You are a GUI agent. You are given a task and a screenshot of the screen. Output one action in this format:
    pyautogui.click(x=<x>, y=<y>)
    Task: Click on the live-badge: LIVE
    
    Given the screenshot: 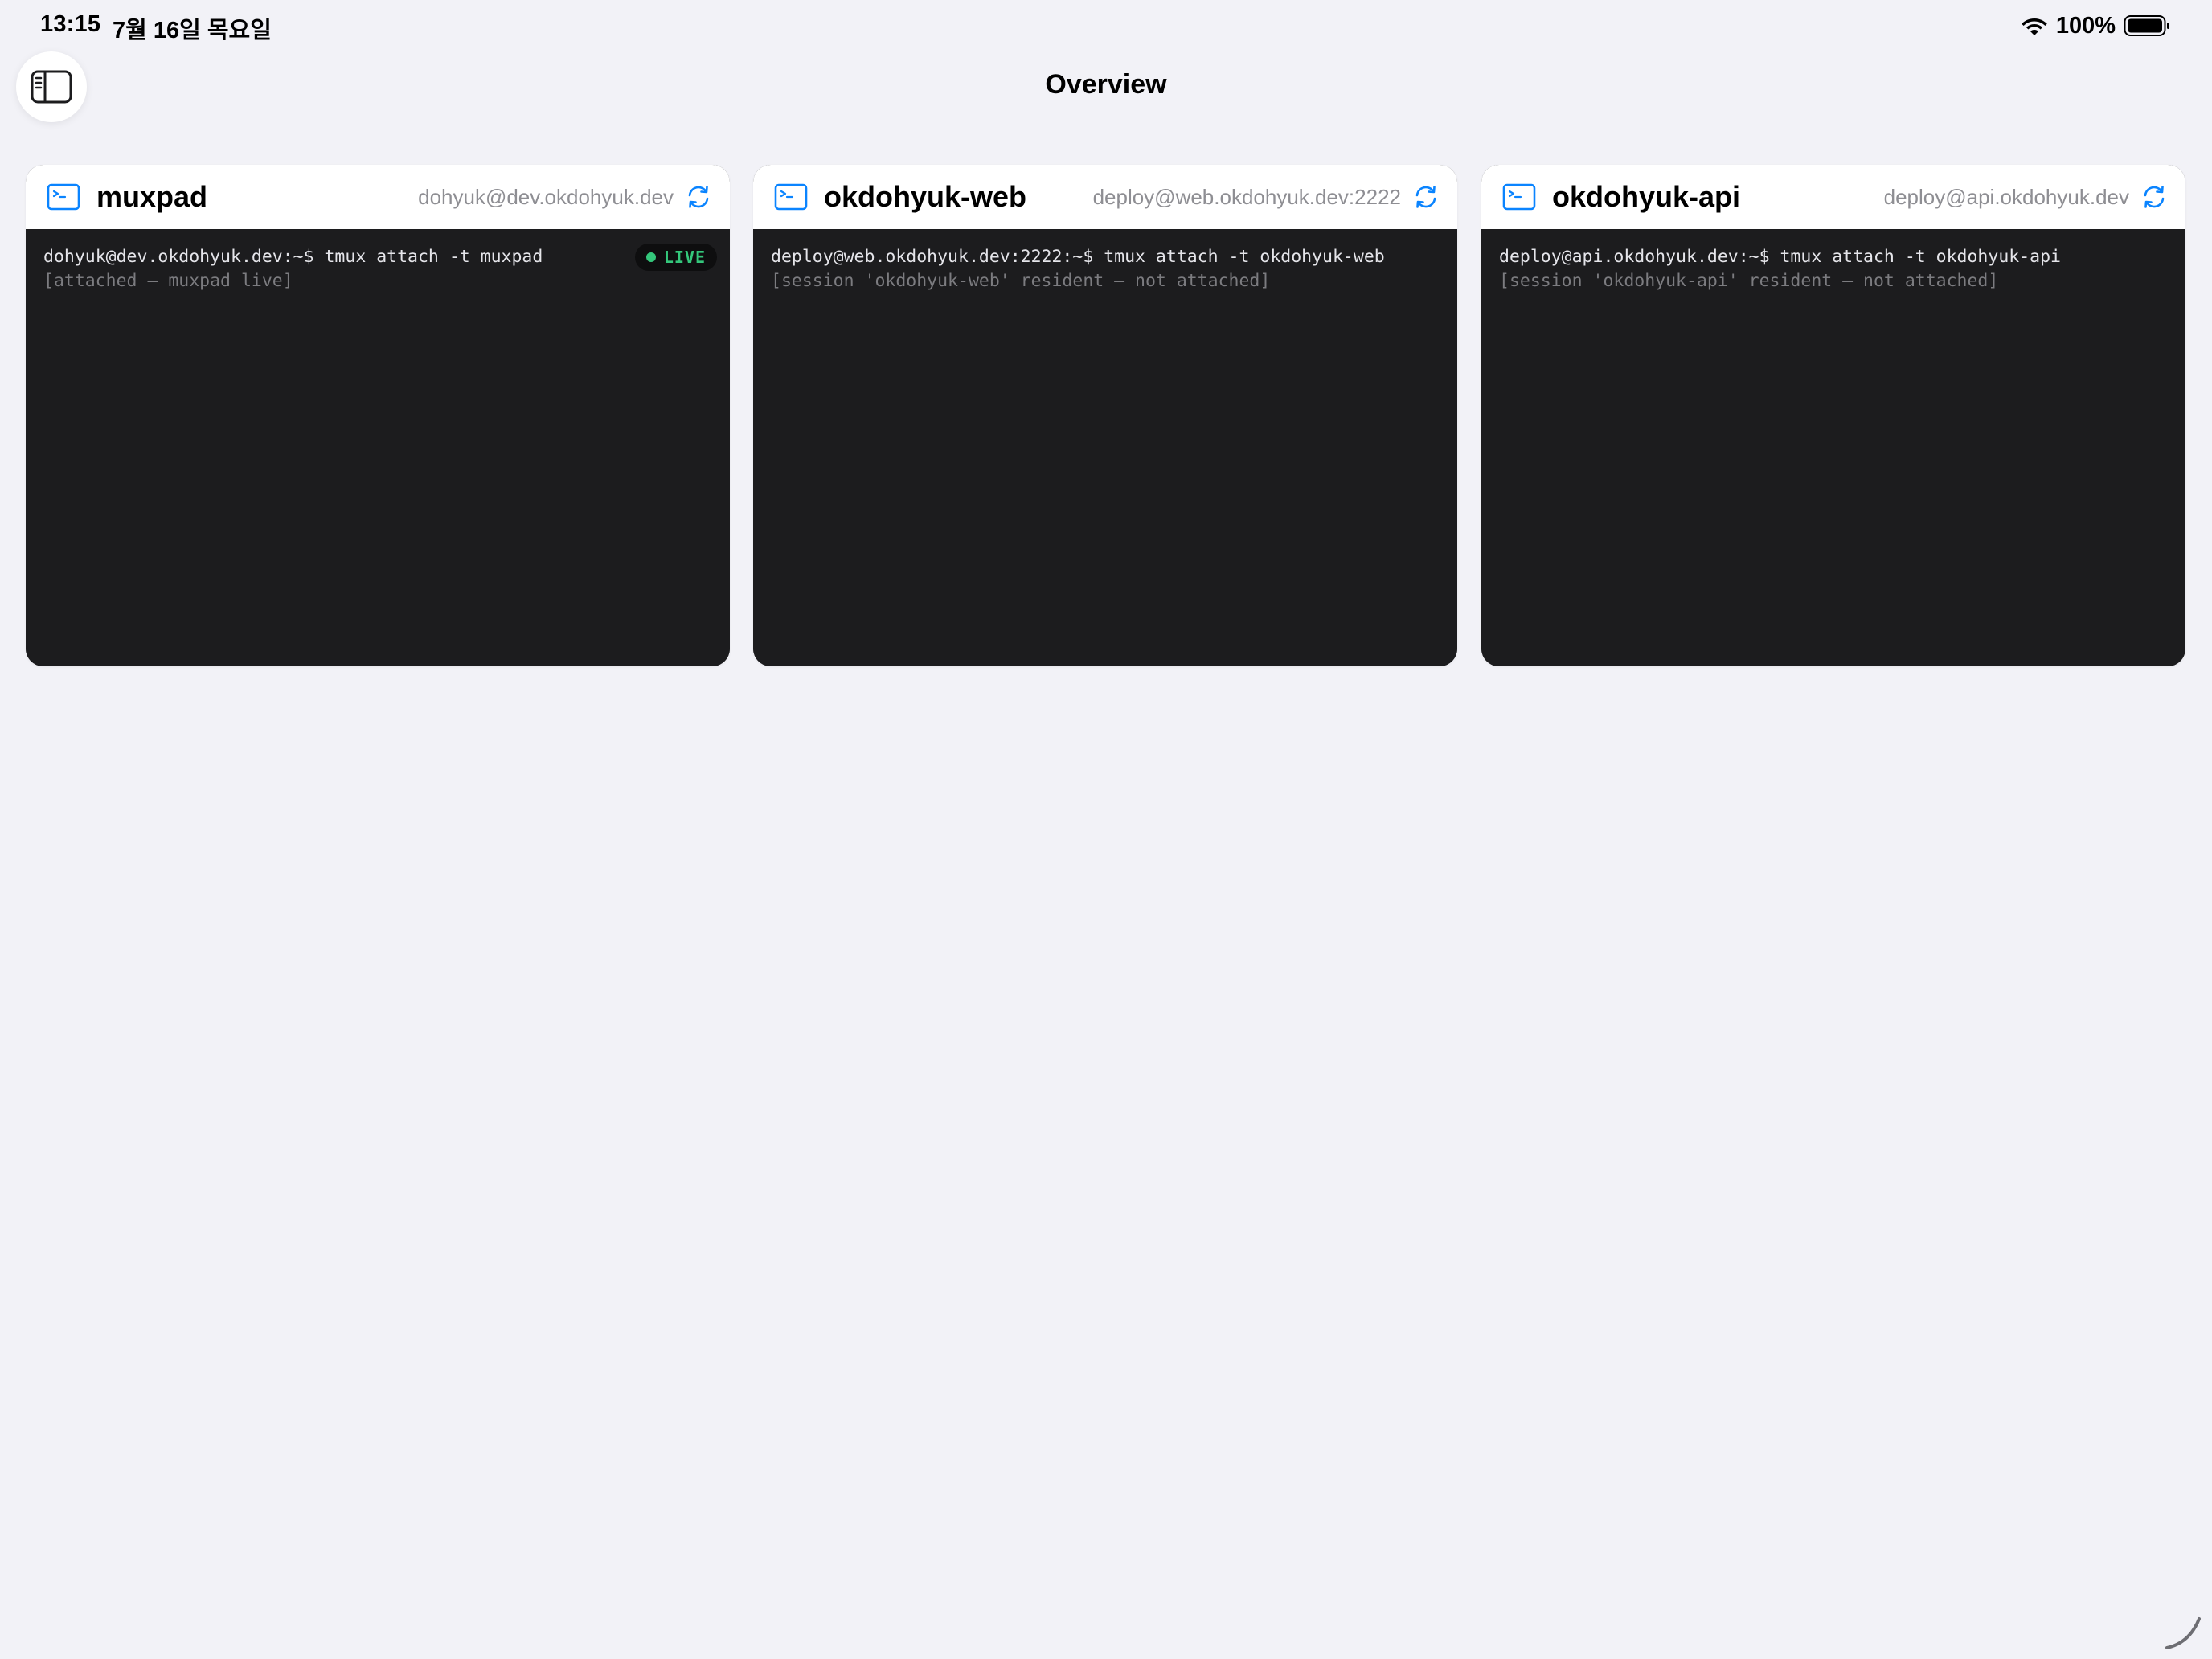 What is the action you would take?
    pyautogui.click(x=675, y=257)
    